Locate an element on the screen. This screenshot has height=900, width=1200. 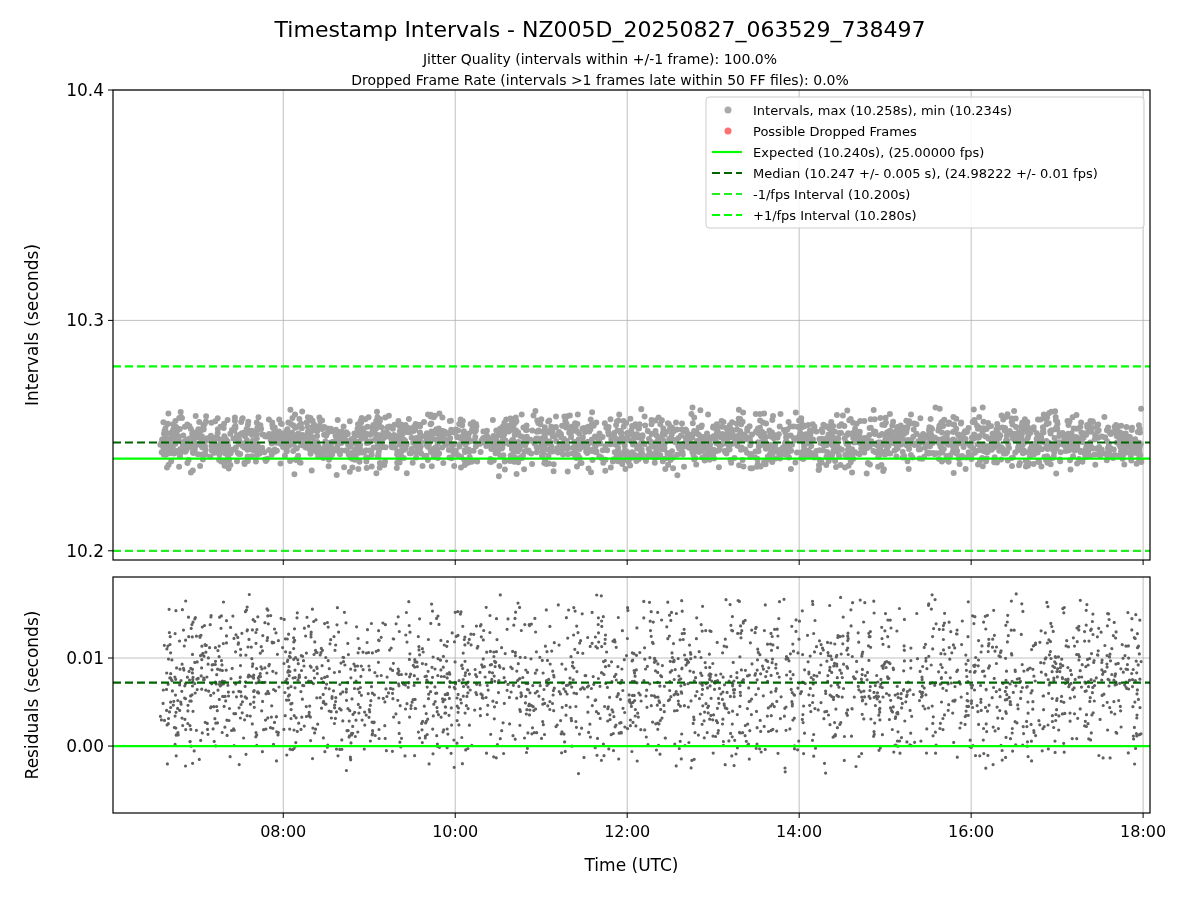
chart-subtitle: Dropped Frame Rate (intervals >1 frames late within 50 FF files): 0.0% is located at coordinates (600, 80).